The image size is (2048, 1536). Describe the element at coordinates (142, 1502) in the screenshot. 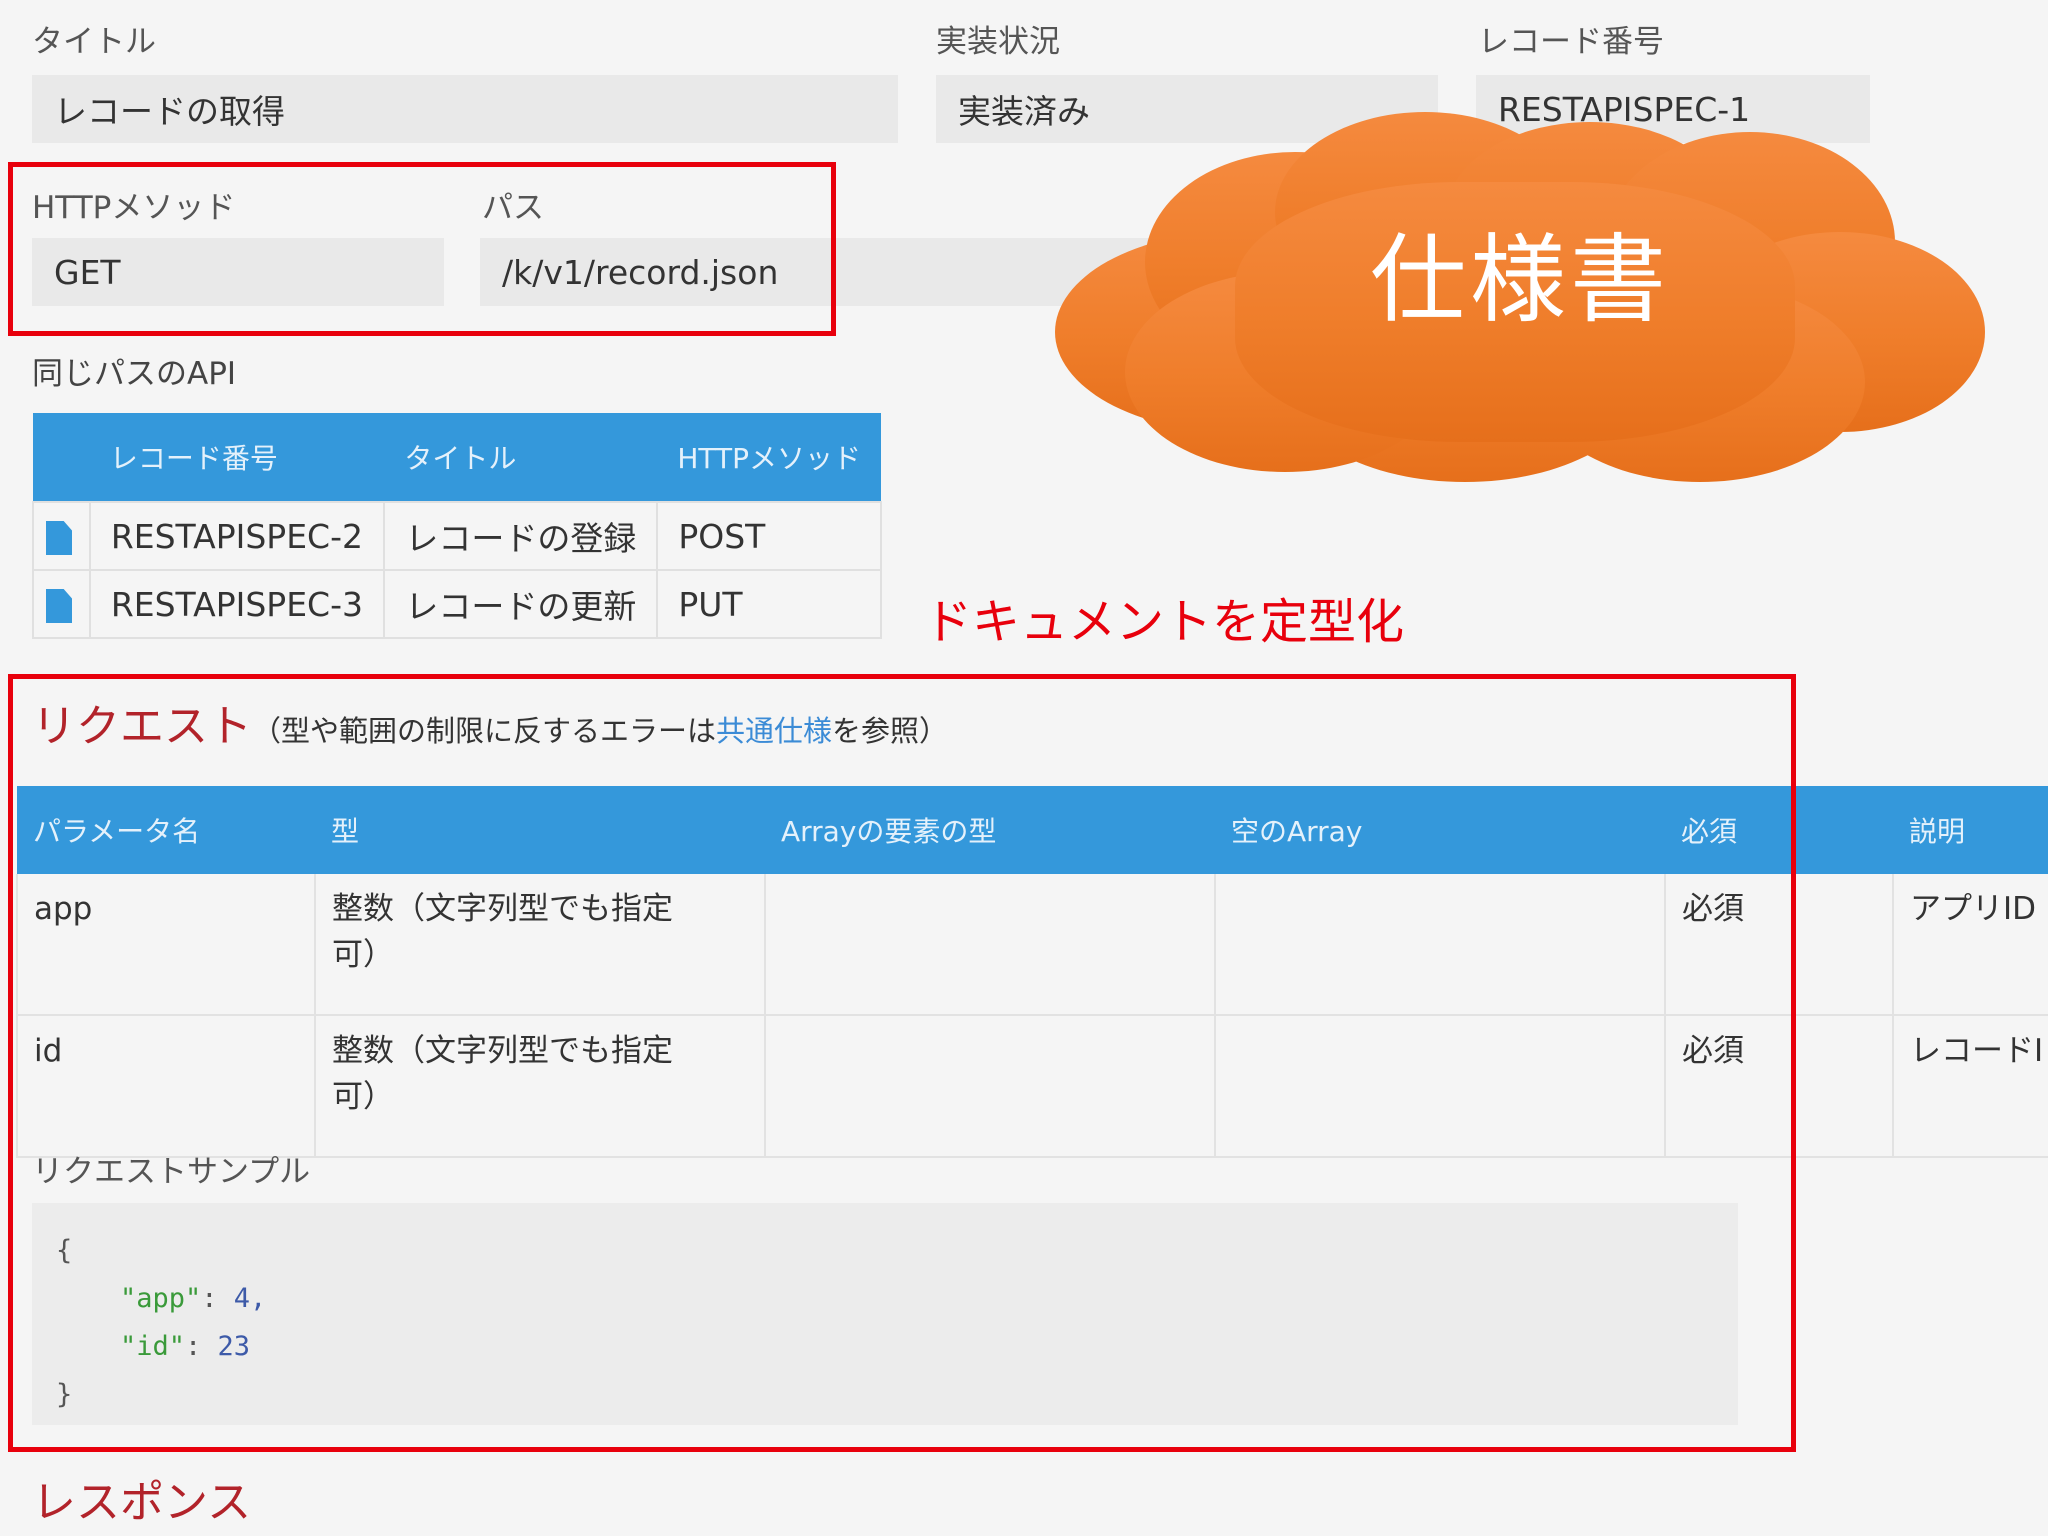

I see `response-title: レスポンス` at that location.